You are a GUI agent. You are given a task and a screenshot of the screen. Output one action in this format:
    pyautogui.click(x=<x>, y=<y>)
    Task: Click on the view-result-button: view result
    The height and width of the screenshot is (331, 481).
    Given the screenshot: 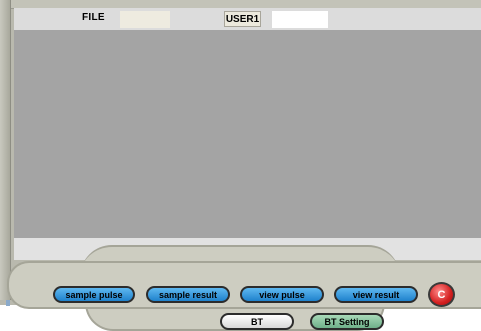 What is the action you would take?
    pyautogui.click(x=376, y=294)
    